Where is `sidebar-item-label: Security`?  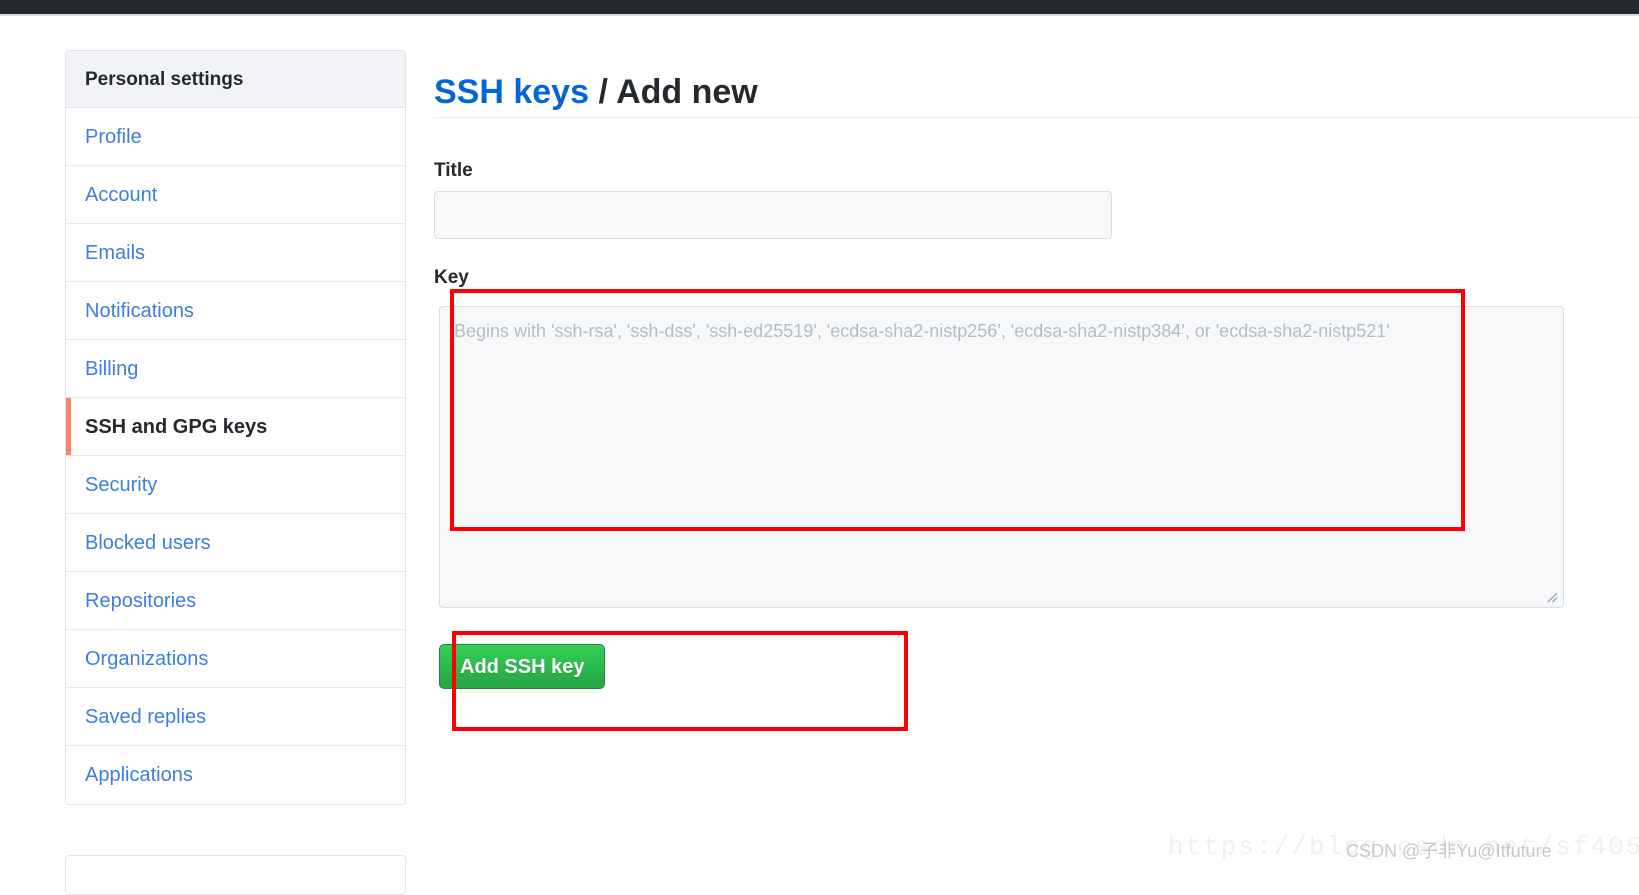 sidebar-item-label: Security is located at coordinates (121, 485).